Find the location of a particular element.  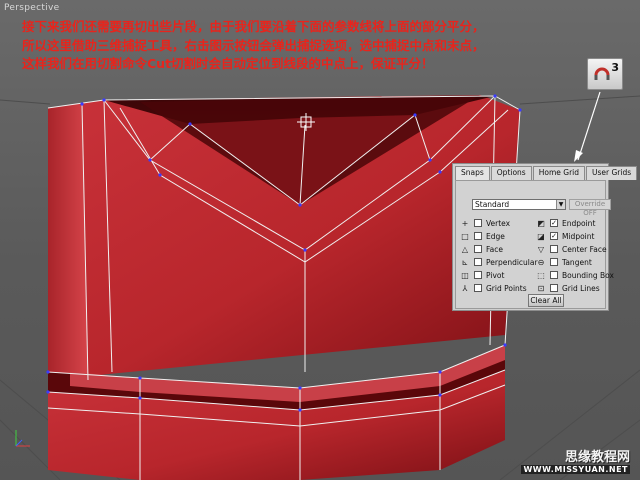

face-checkbox is located at coordinates (478, 249).